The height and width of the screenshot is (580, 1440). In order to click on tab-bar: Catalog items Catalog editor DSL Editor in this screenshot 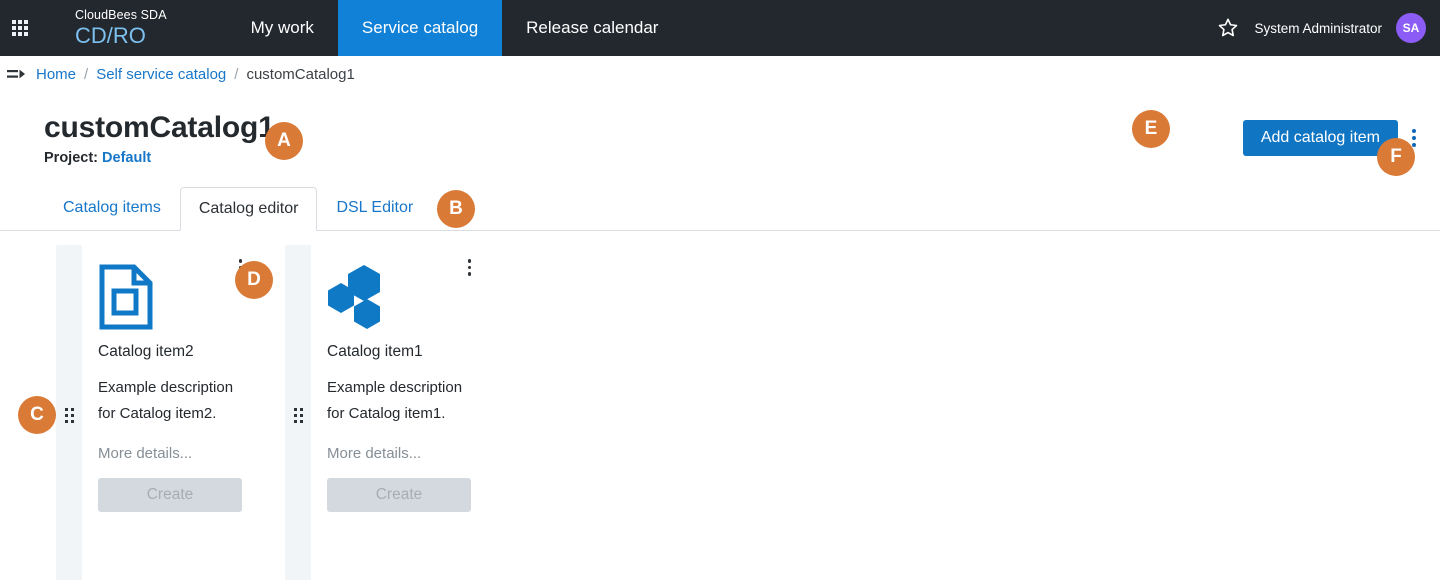, I will do `click(720, 208)`.